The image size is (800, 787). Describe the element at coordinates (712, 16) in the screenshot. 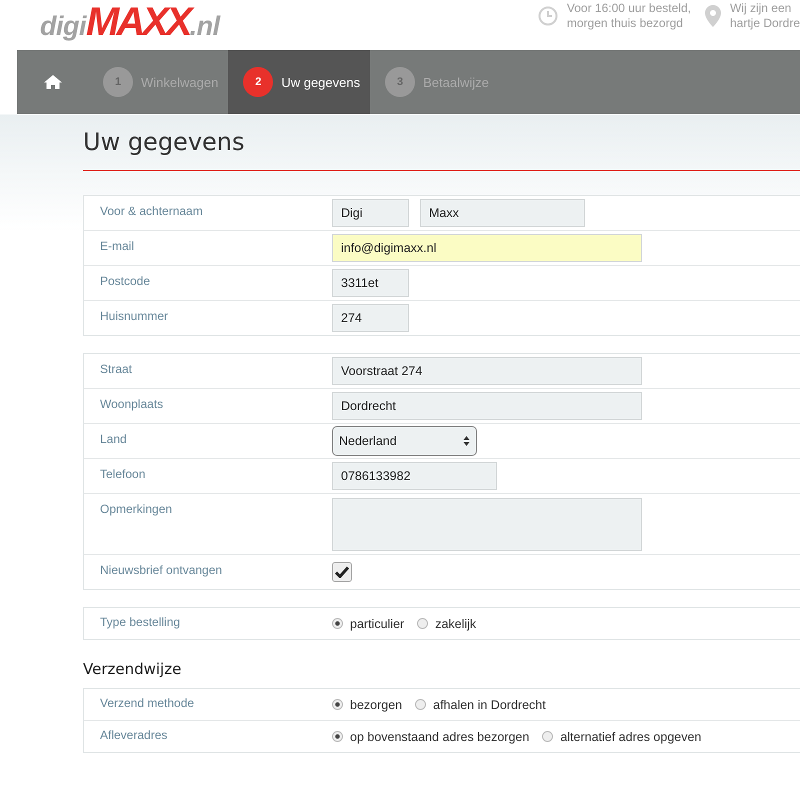

I see `location-pin-icon` at that location.